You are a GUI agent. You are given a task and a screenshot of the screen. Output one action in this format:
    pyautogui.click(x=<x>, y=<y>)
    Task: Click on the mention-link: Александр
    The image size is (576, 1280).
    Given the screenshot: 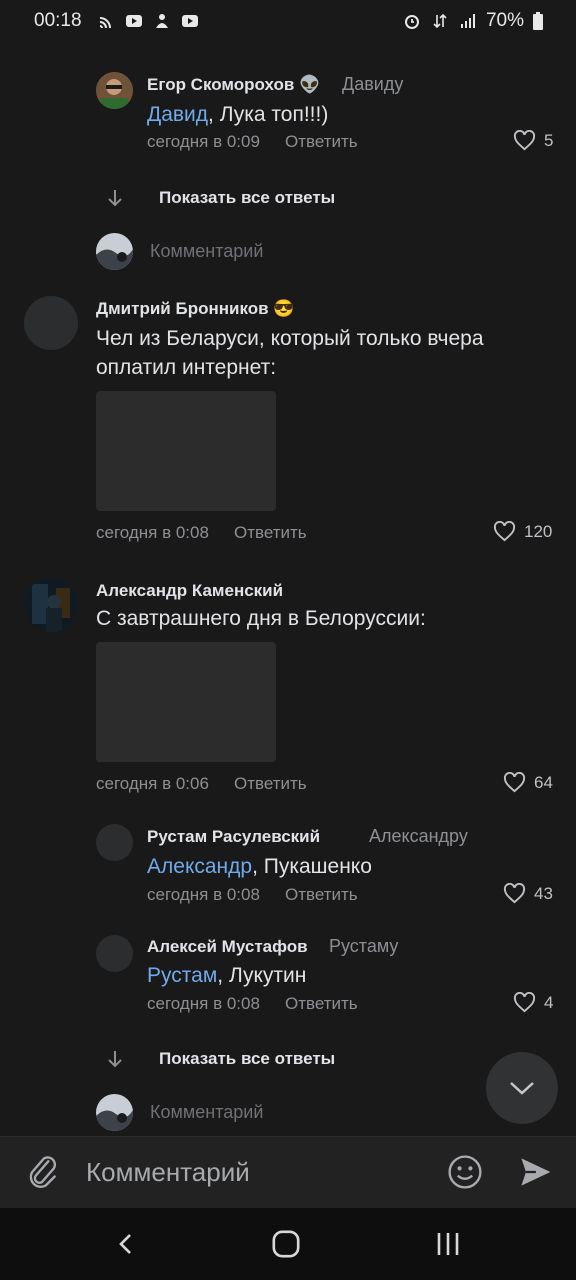 What is the action you would take?
    pyautogui.click(x=199, y=866)
    